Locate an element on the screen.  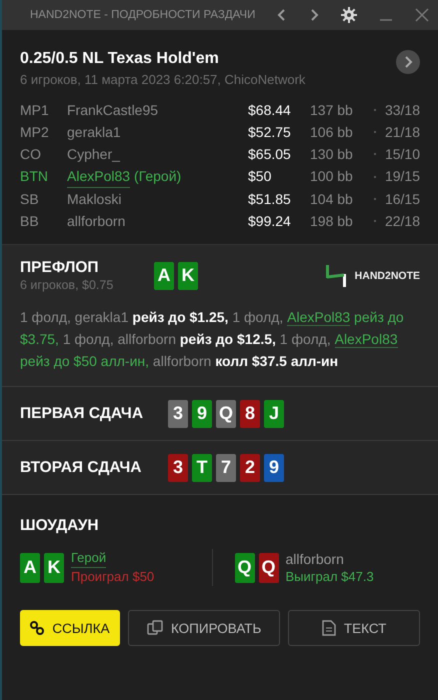
playing-card: 7 is located at coordinates (226, 468).